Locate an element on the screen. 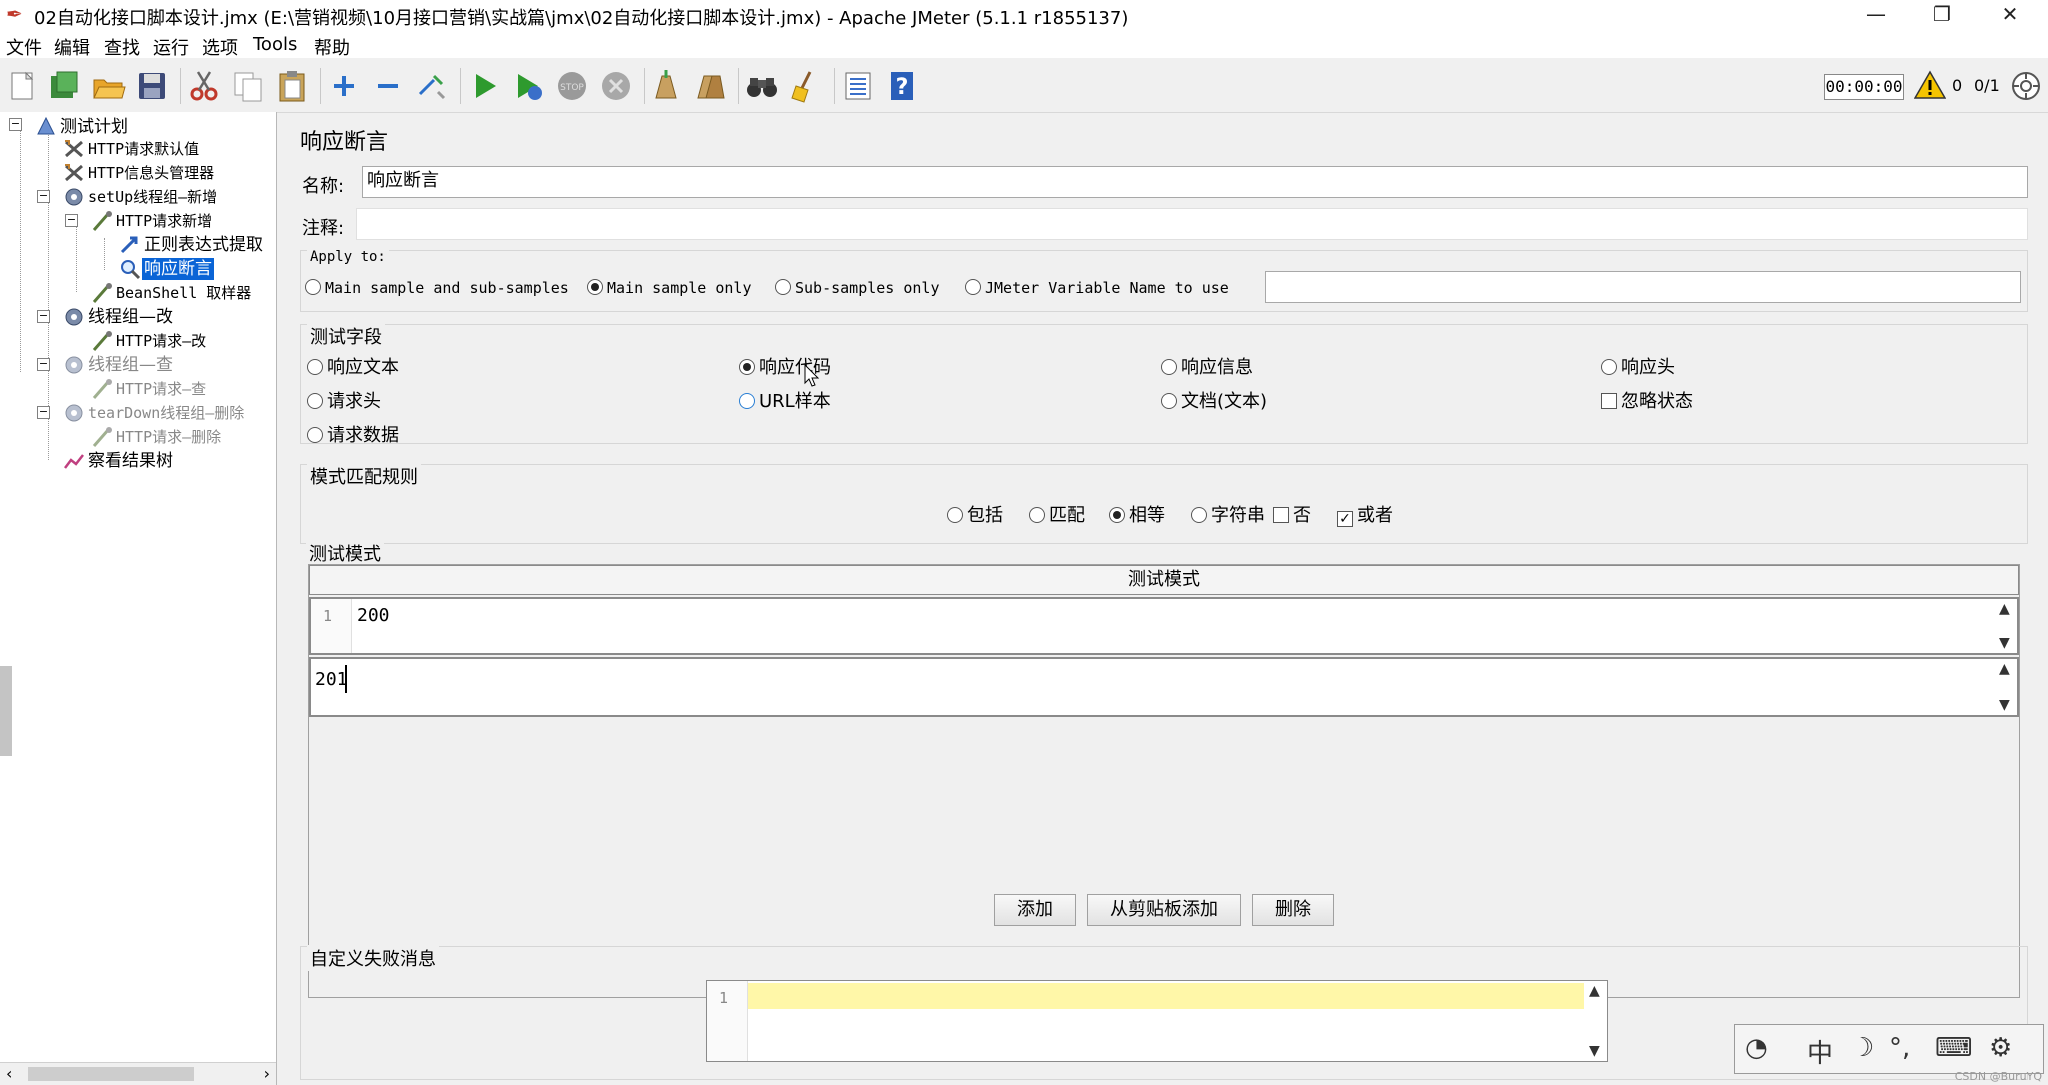 Image resolution: width=2048 pixels, height=1085 pixels. search-binoculars-icon is located at coordinates (762, 86).